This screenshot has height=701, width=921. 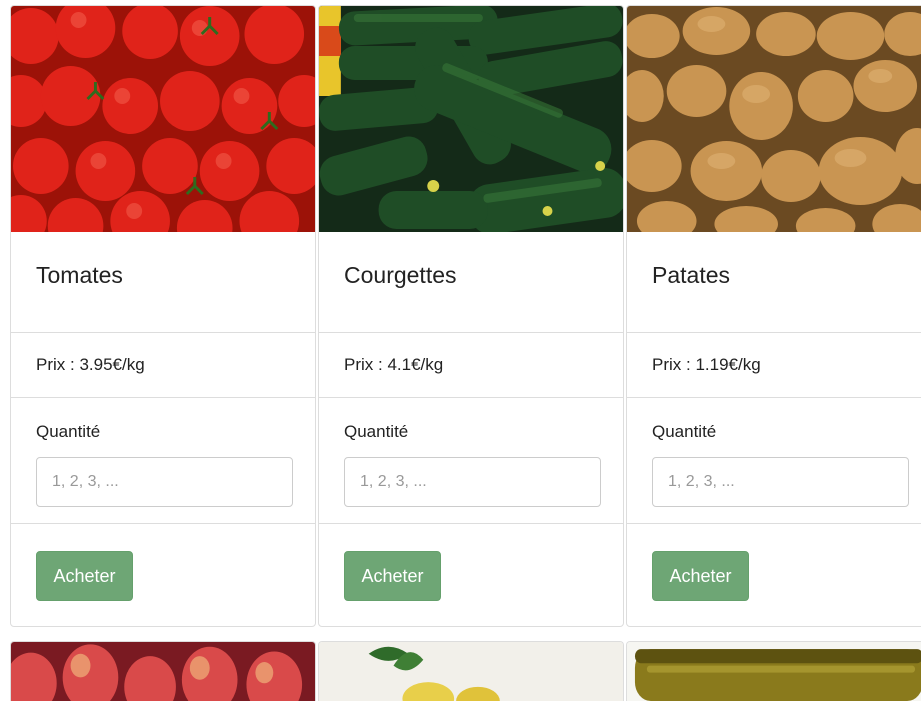 What do you see at coordinates (163, 119) in the screenshot?
I see `tomatoes-photo` at bounding box center [163, 119].